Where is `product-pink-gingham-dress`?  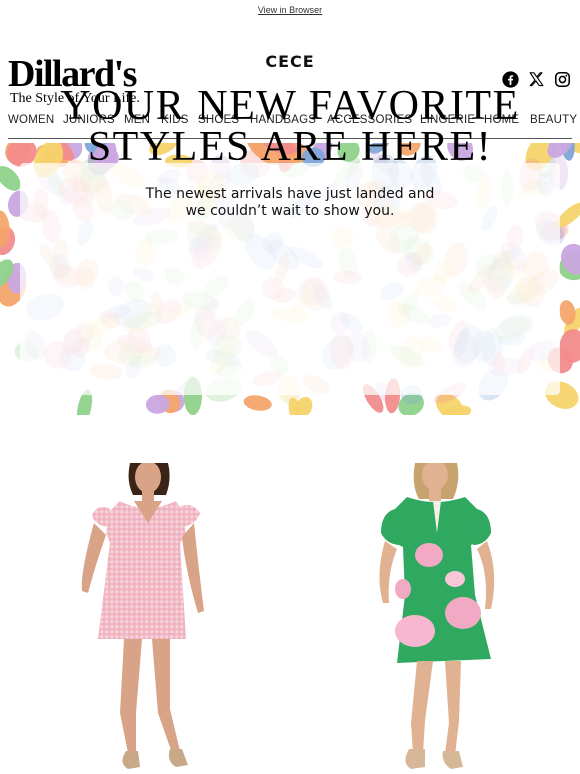
product-pink-gingham-dress is located at coordinates (158, 618).